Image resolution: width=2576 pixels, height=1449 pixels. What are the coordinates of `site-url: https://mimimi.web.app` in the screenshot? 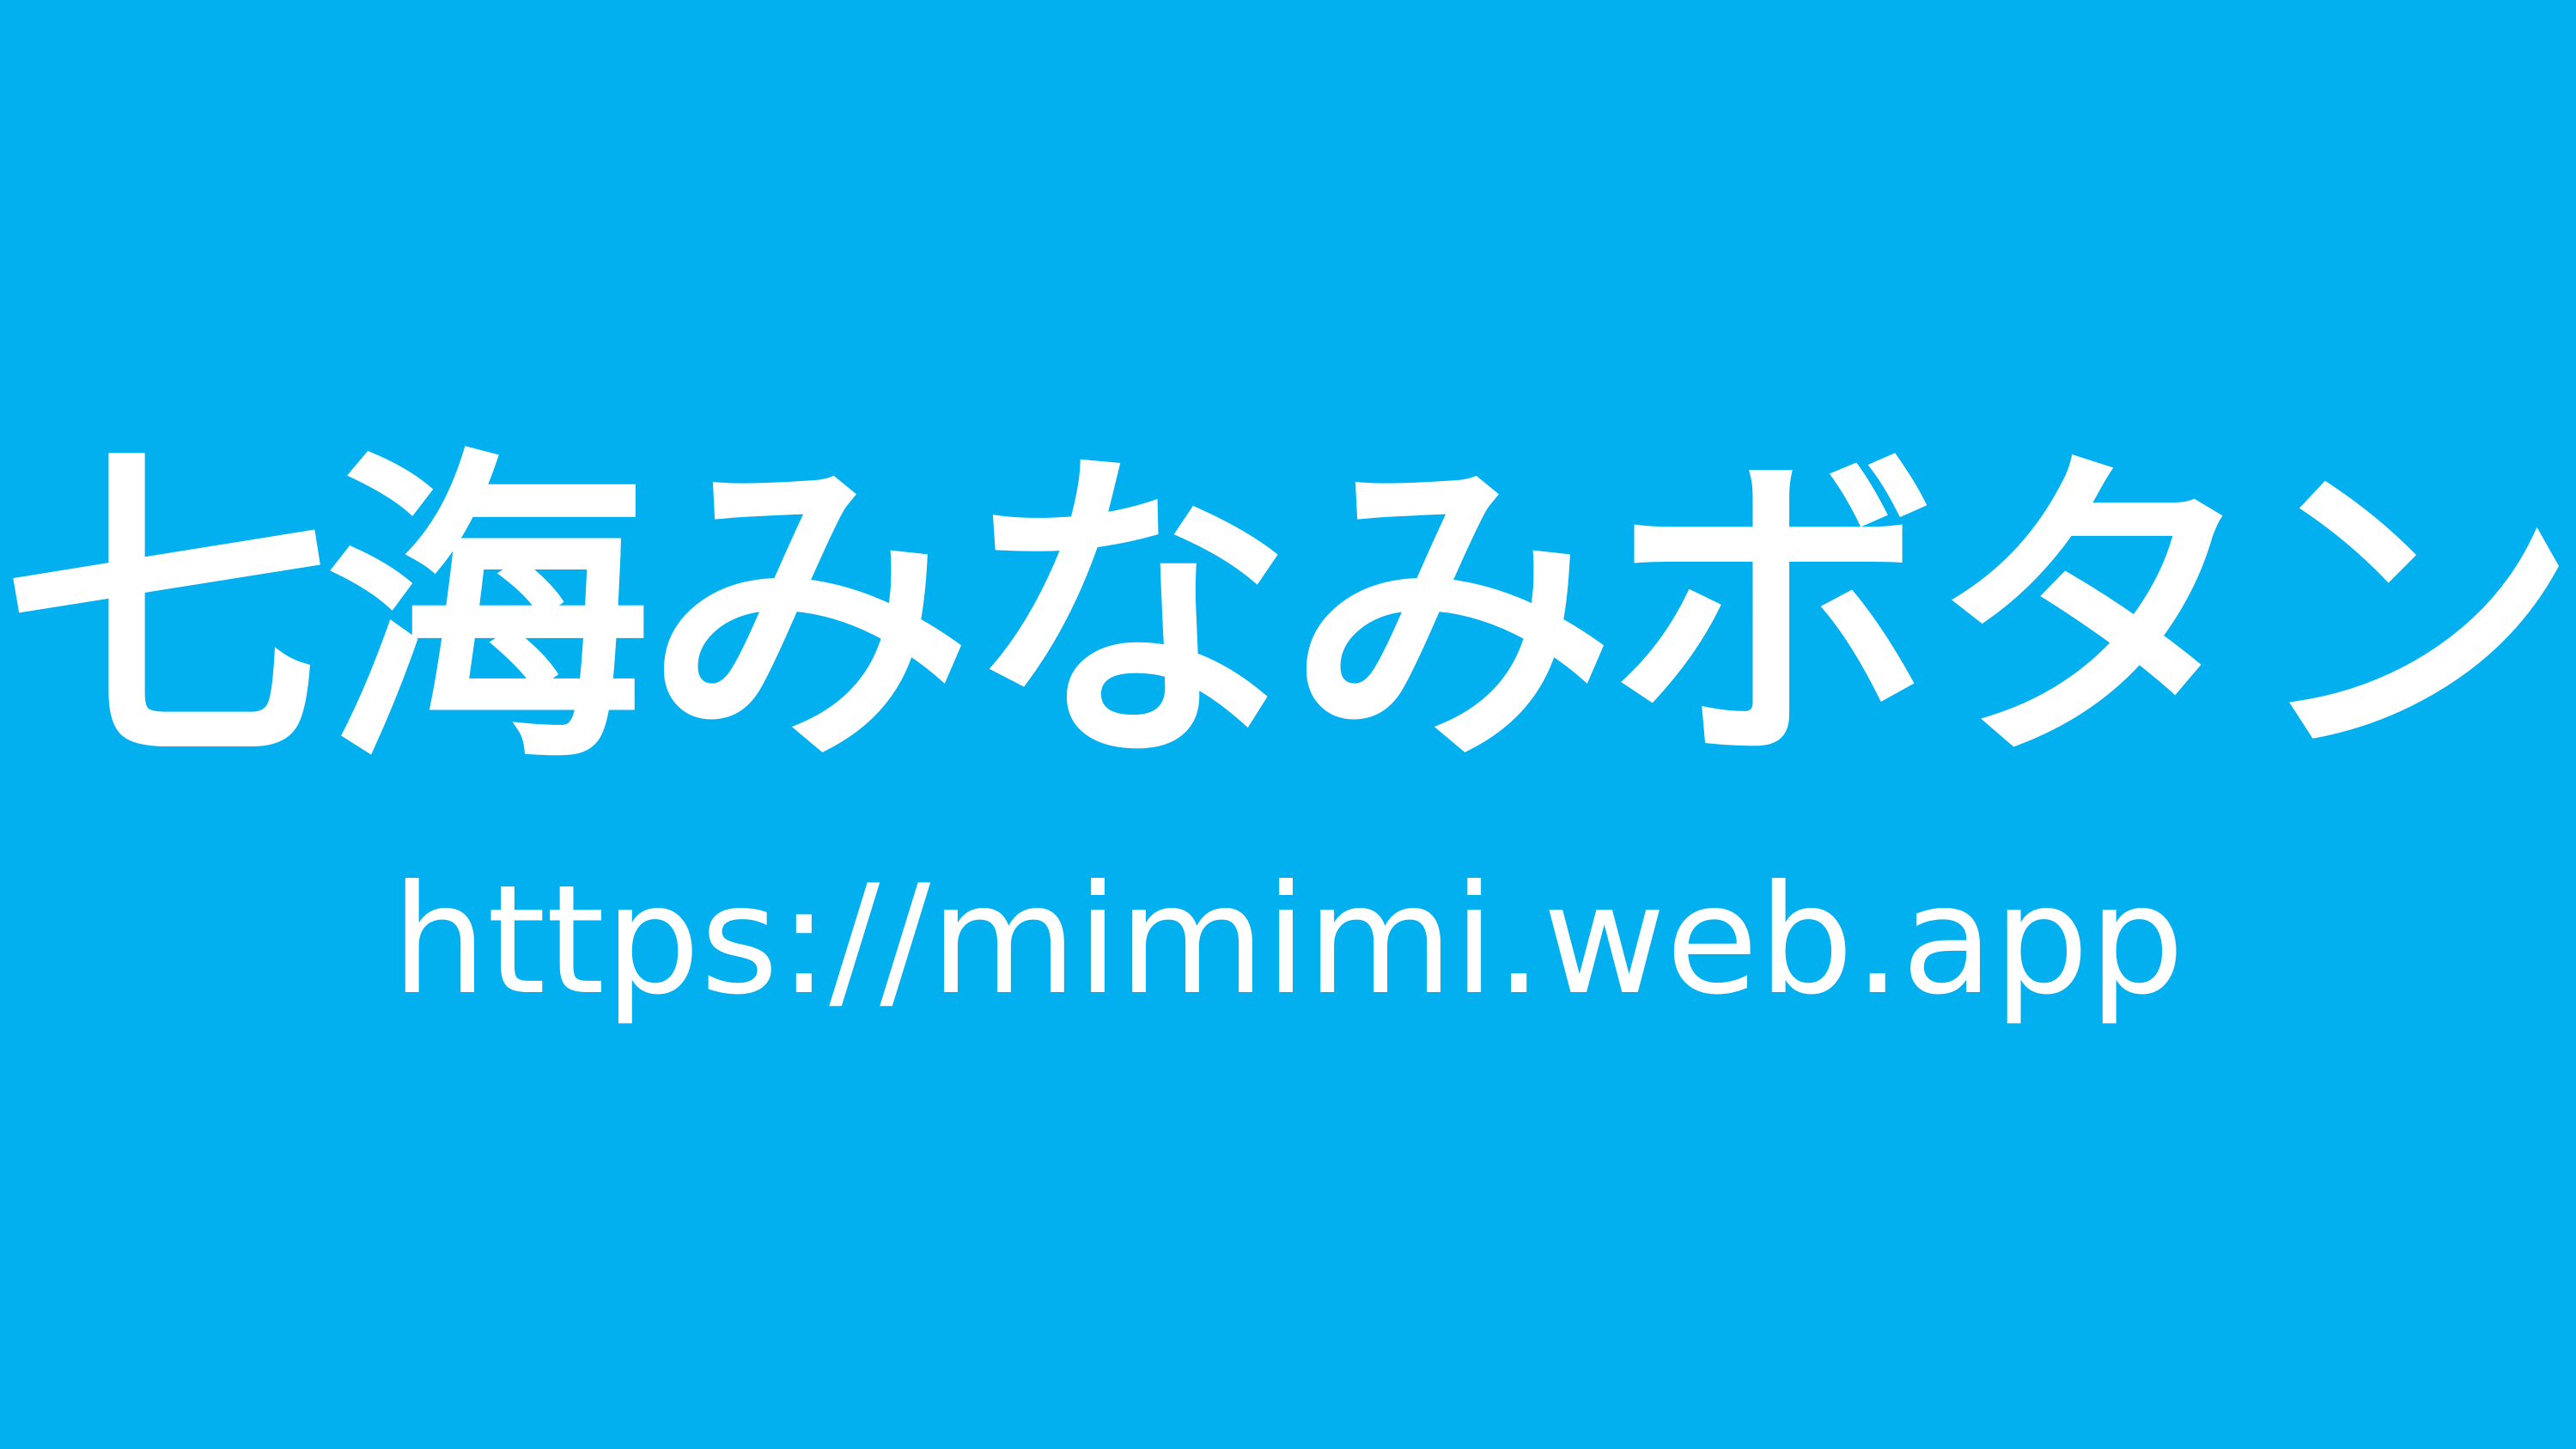 It's located at (1288, 940).